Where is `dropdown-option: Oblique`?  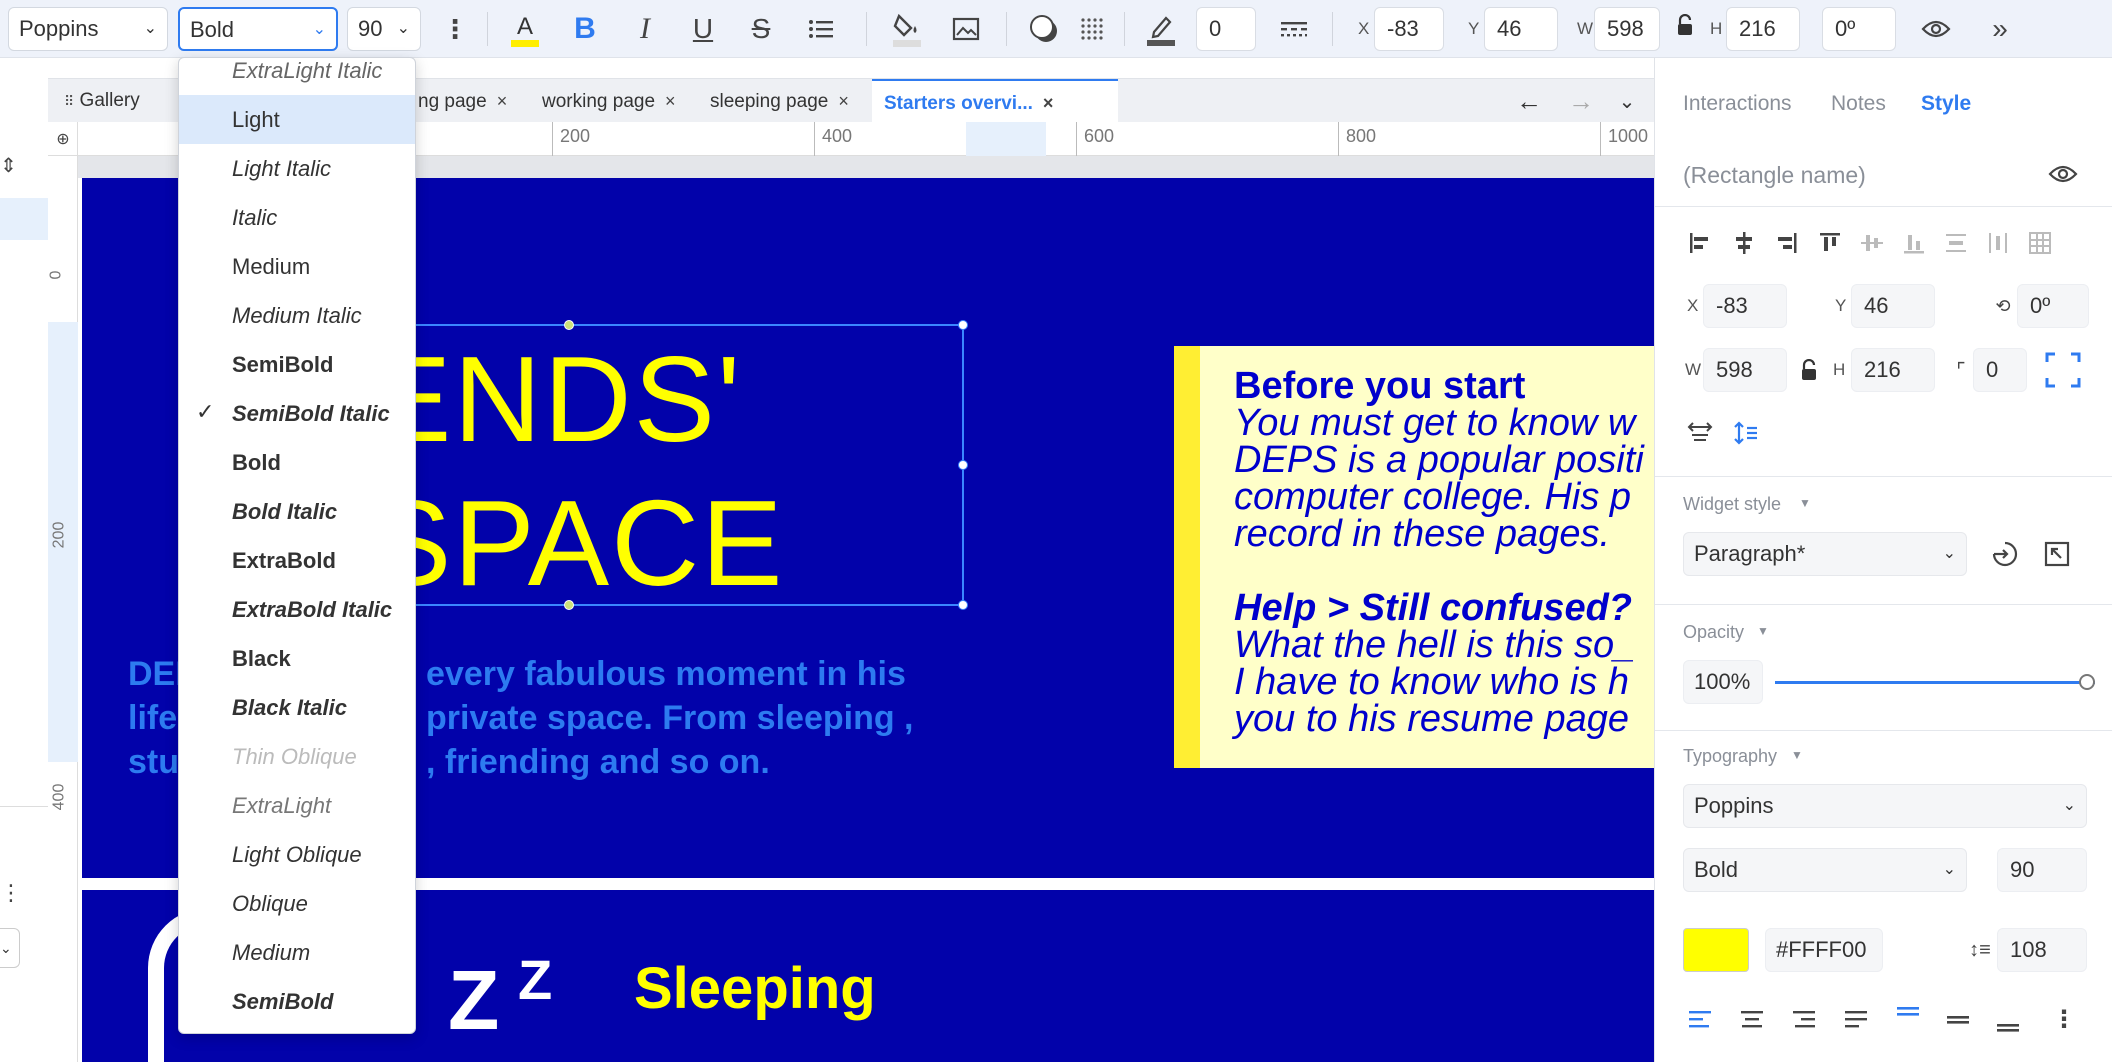 dropdown-option: Oblique is located at coordinates (297, 903).